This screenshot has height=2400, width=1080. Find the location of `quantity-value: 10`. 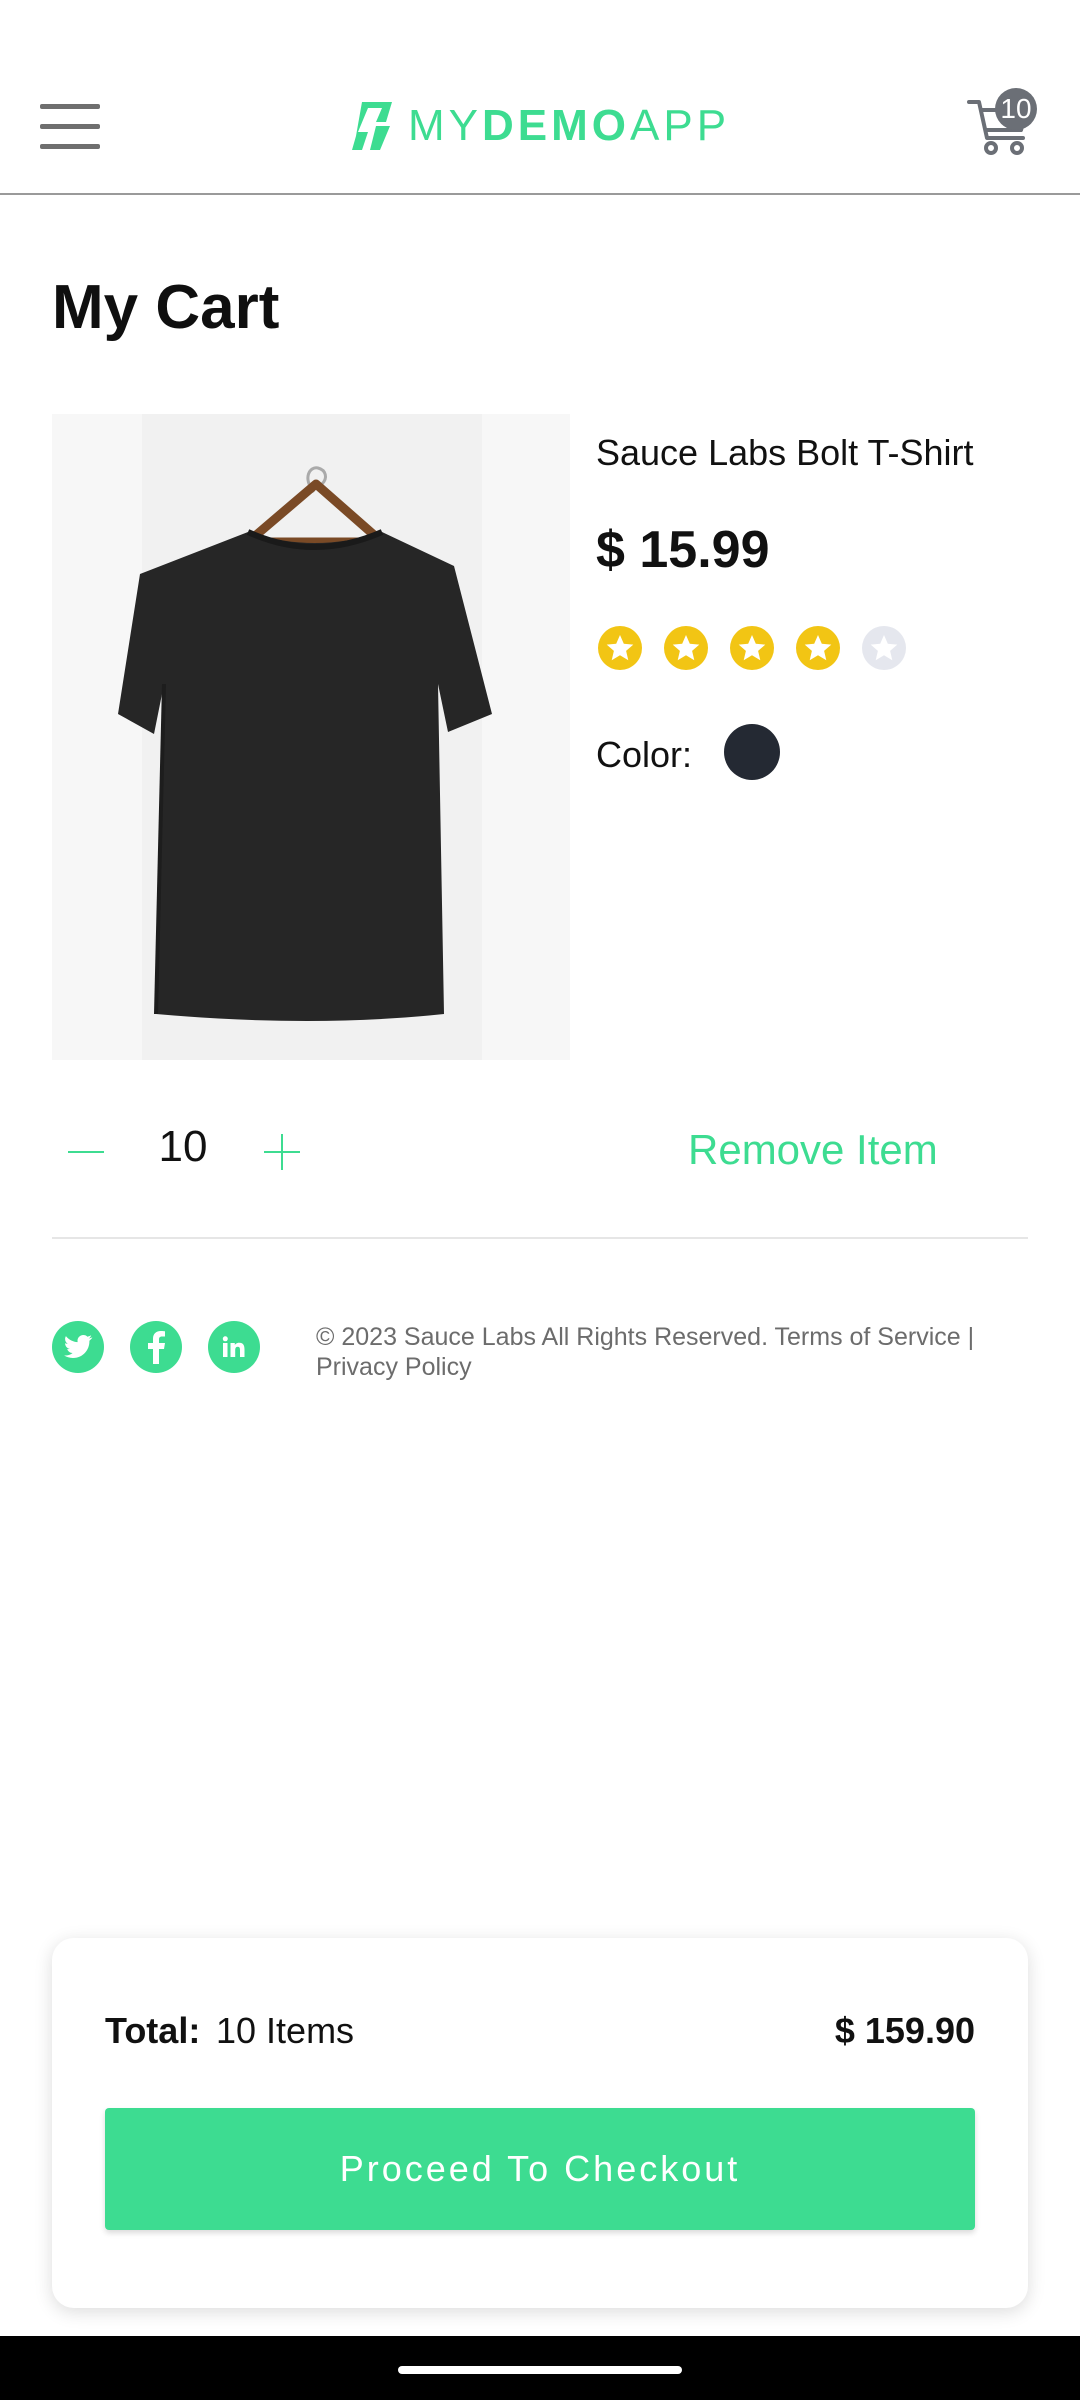

quantity-value: 10 is located at coordinates (183, 1146).